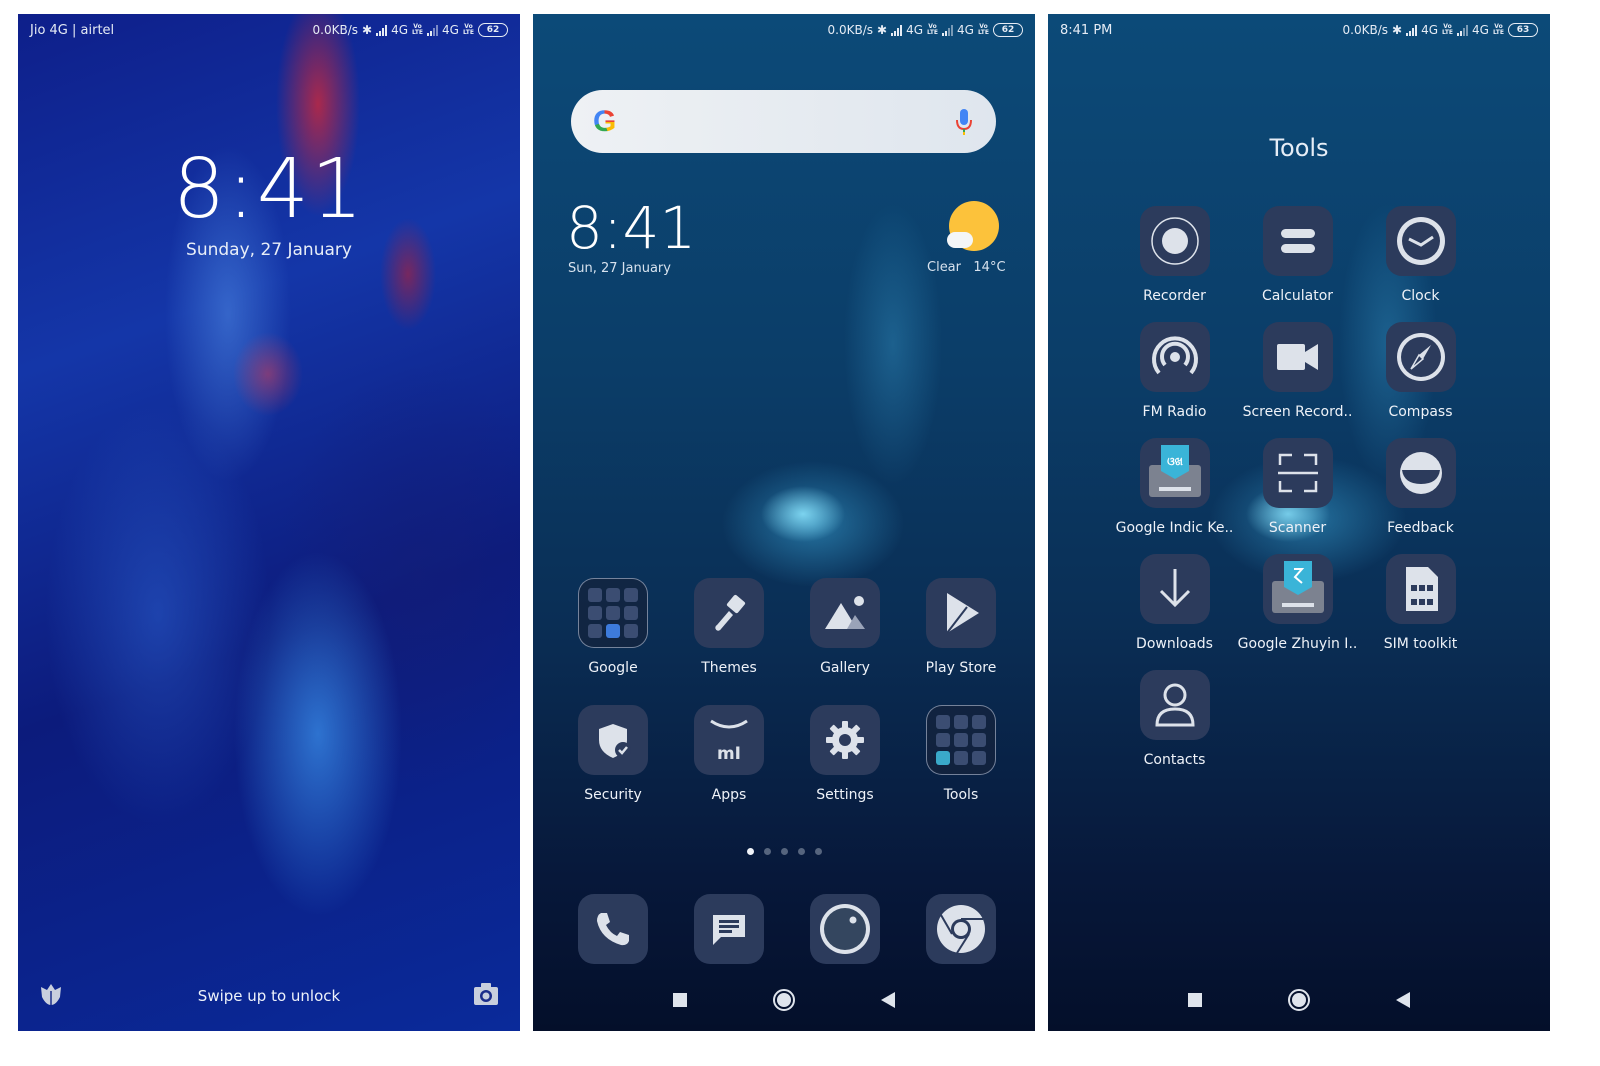  I want to click on app-label: Feedback, so click(1420, 528).